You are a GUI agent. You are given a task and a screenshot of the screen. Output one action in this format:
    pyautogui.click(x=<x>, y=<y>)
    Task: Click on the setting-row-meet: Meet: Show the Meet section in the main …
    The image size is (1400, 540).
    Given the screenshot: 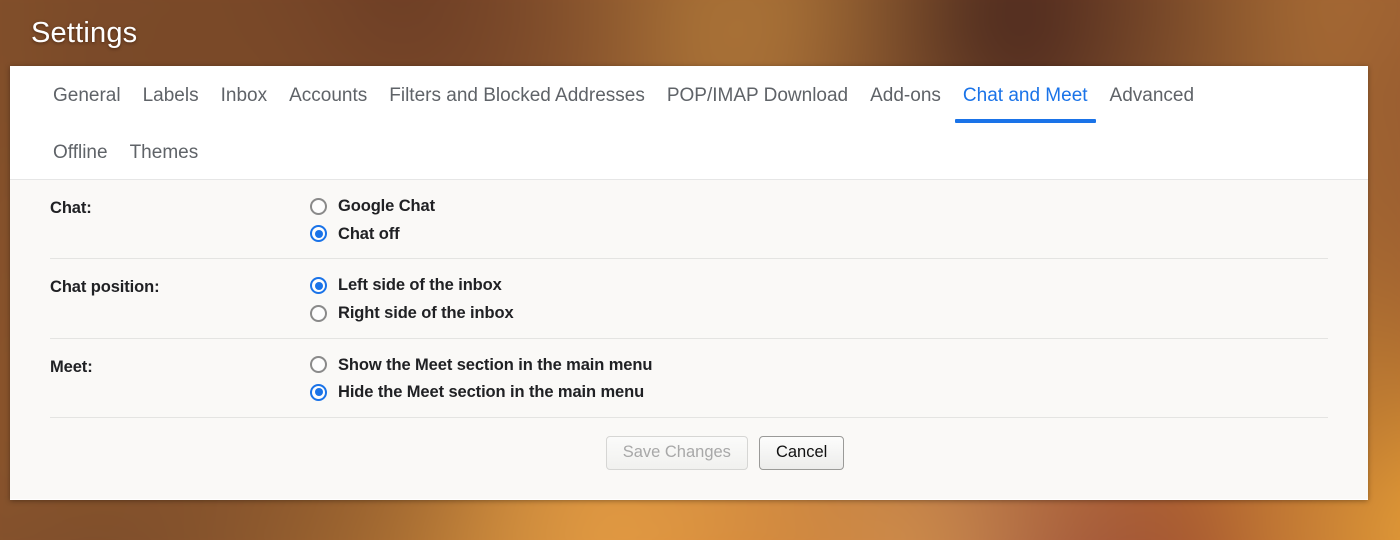 What is the action you would take?
    pyautogui.click(x=689, y=378)
    